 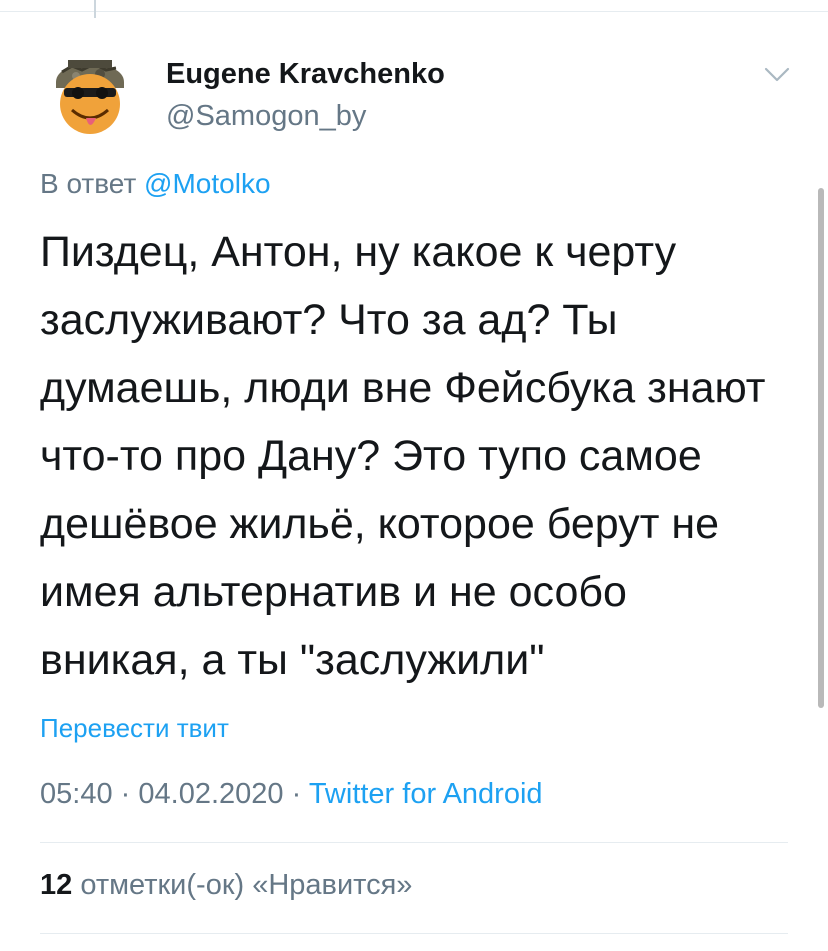 What do you see at coordinates (134, 728) in the screenshot?
I see `translate-tweet-link: Перевести твит` at bounding box center [134, 728].